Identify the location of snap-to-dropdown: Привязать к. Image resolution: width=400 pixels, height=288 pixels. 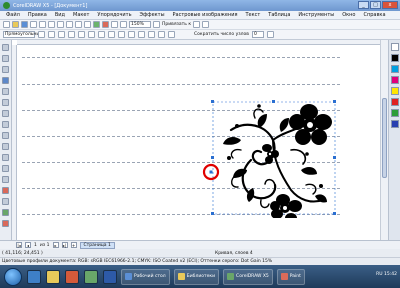
(176, 24).